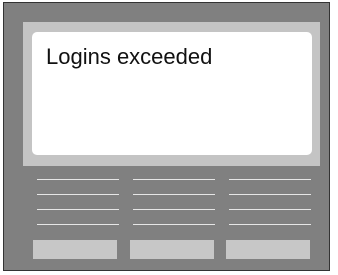 Image resolution: width=338 pixels, height=275 pixels. I want to click on status-message: Logins exceeded, so click(129, 56).